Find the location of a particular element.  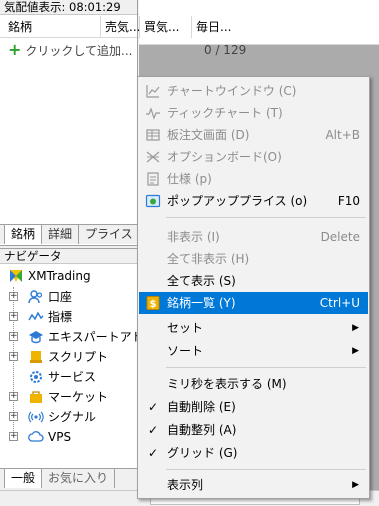

tree-item-accounts: + 口座 is located at coordinates (68, 297).